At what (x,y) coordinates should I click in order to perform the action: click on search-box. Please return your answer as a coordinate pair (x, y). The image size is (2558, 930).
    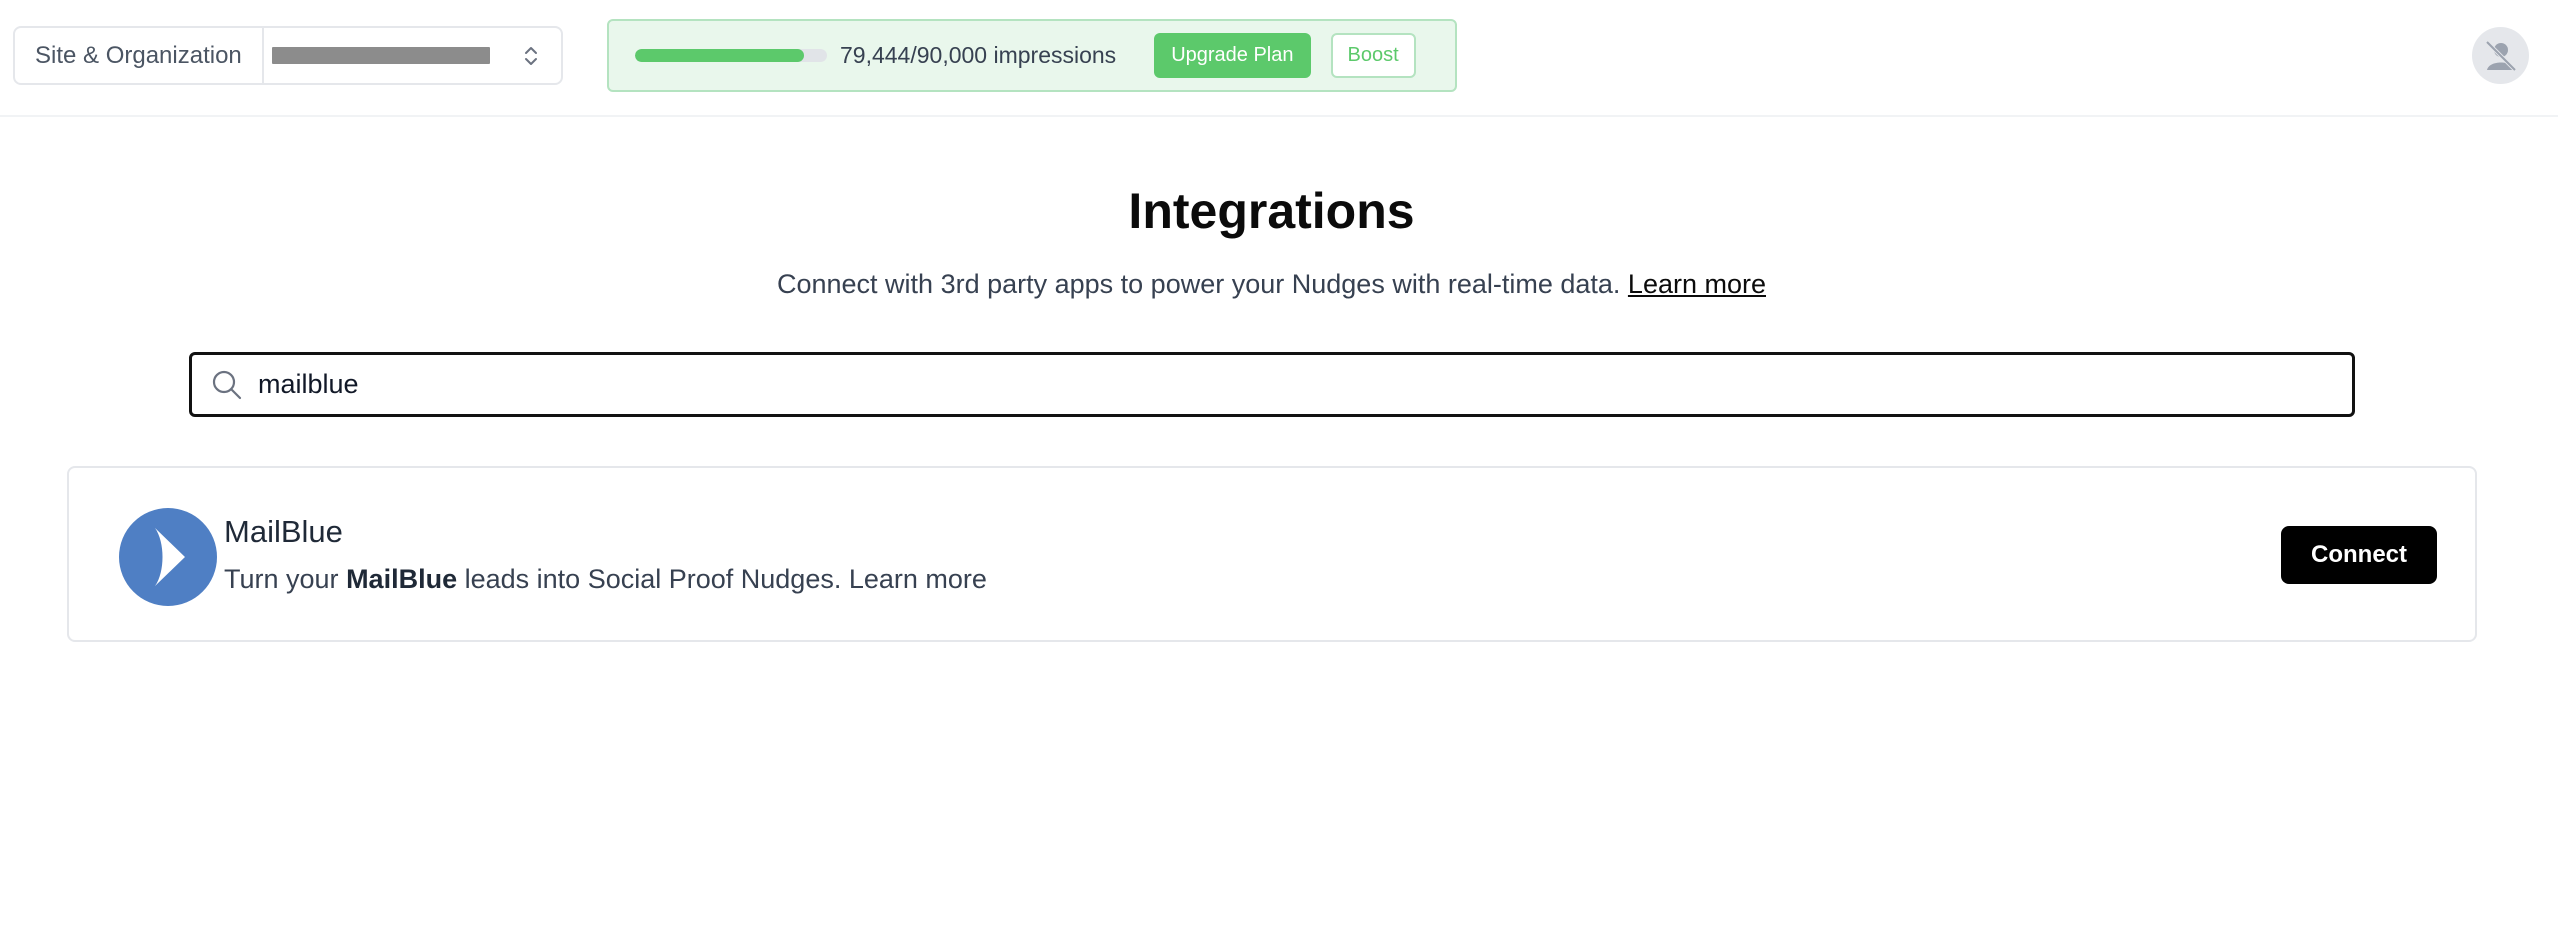
    Looking at the image, I should click on (1272, 384).